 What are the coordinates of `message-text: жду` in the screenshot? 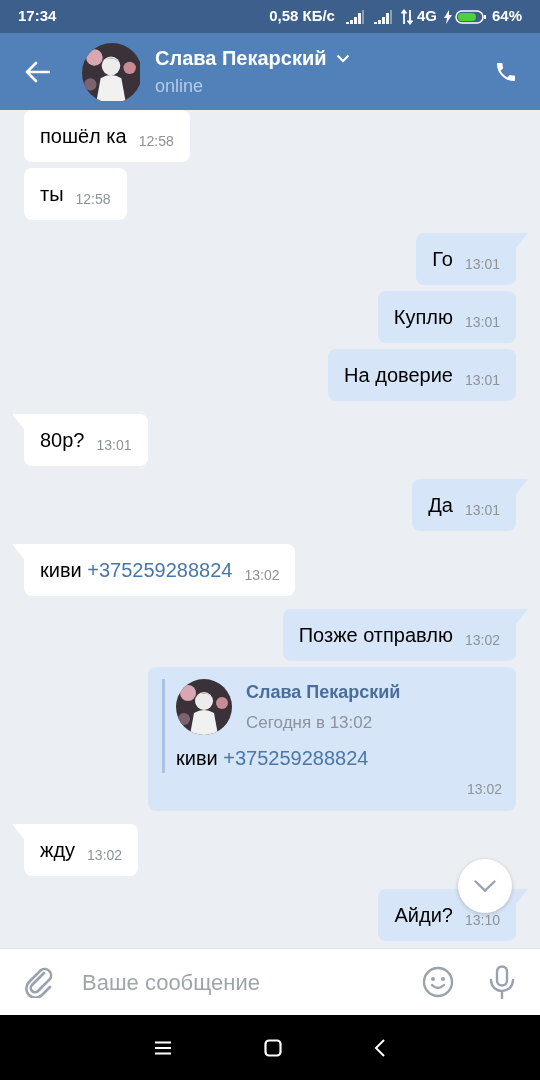 It's located at (58, 850).